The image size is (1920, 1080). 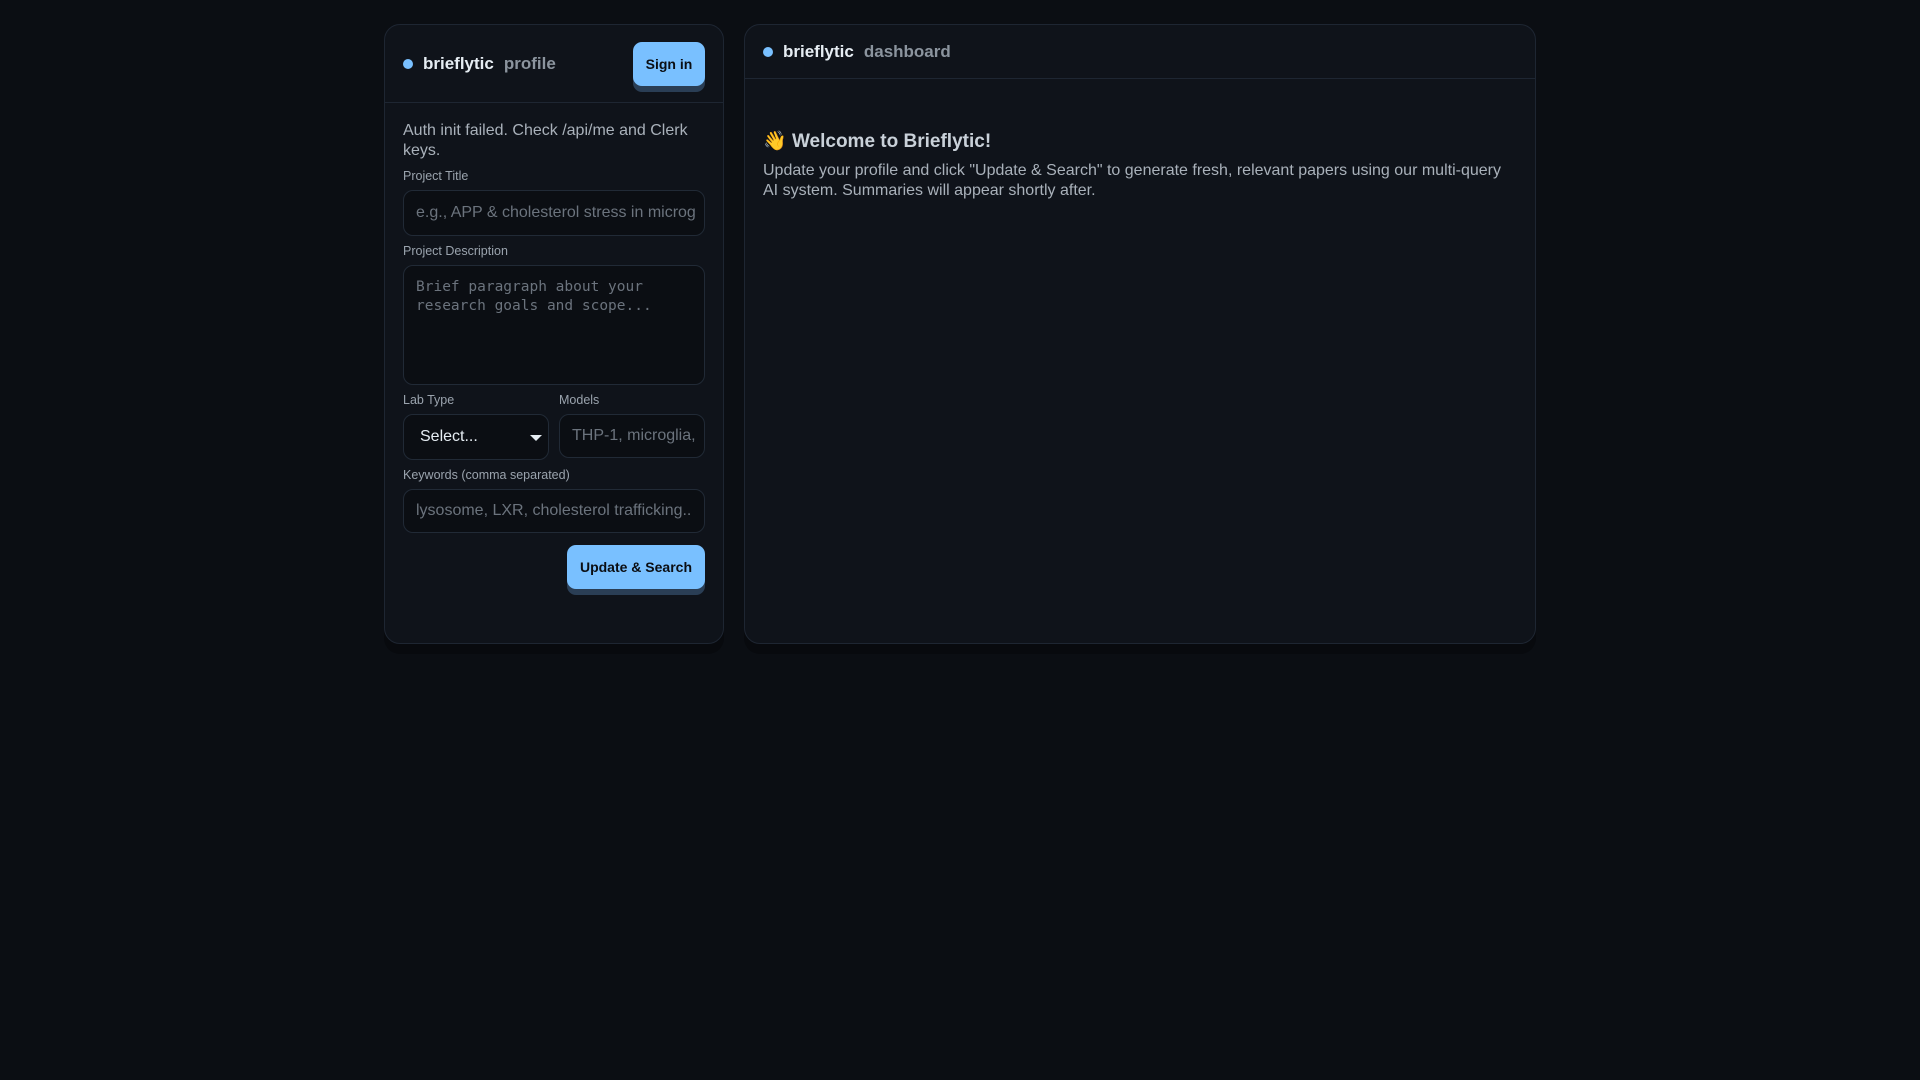 I want to click on section-title: profile, so click(x=529, y=63).